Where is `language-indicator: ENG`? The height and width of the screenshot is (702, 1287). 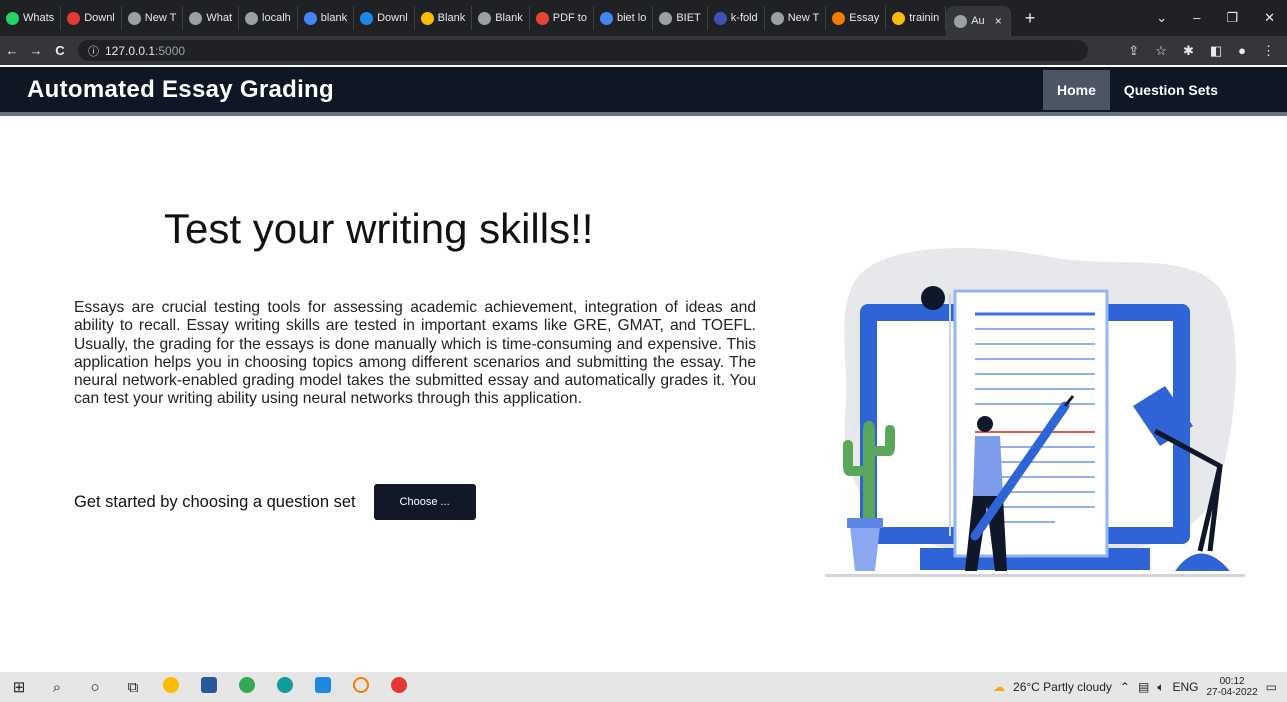 language-indicator: ENG is located at coordinates (1185, 687).